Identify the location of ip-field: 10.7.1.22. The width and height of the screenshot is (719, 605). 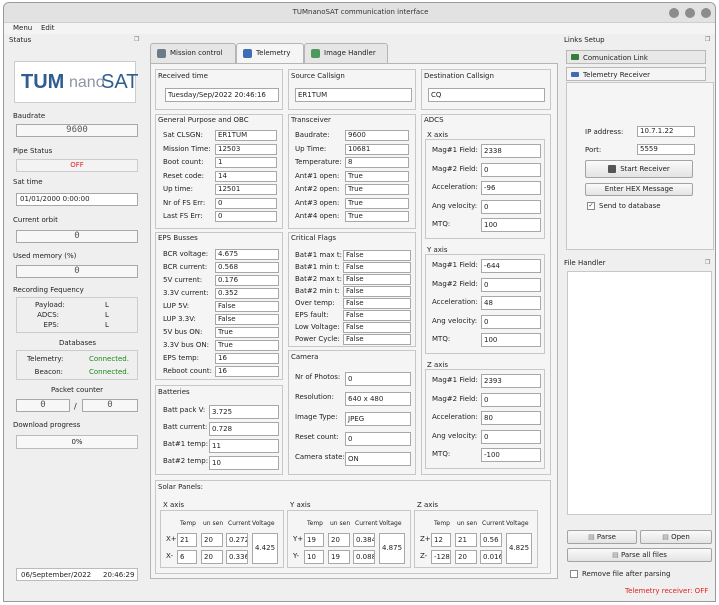
(666, 131).